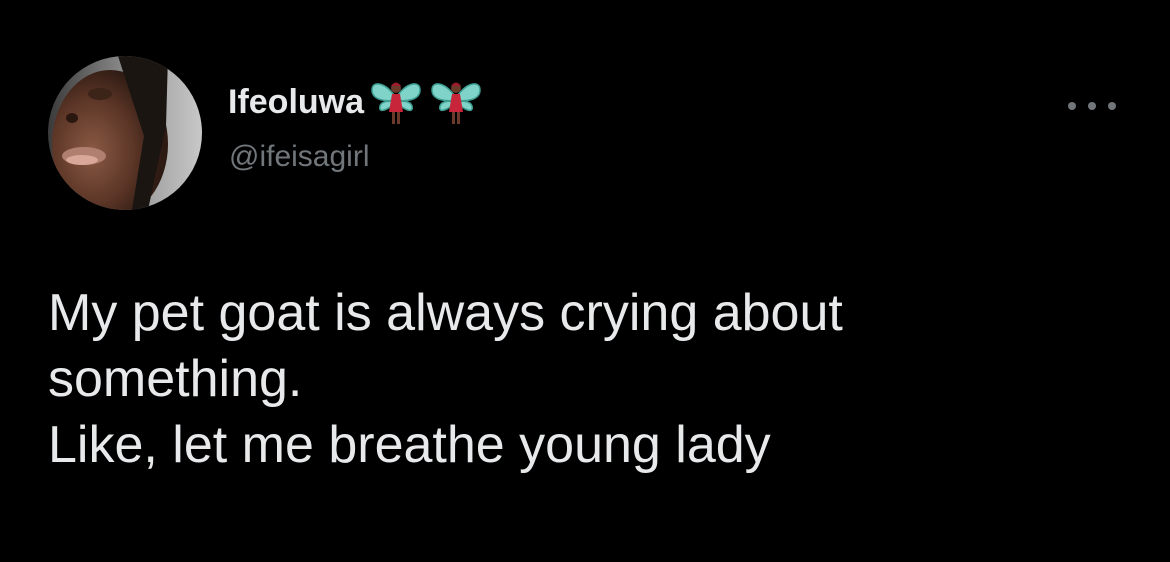 The width and height of the screenshot is (1170, 562). I want to click on tweet-text-line: something., so click(175, 379).